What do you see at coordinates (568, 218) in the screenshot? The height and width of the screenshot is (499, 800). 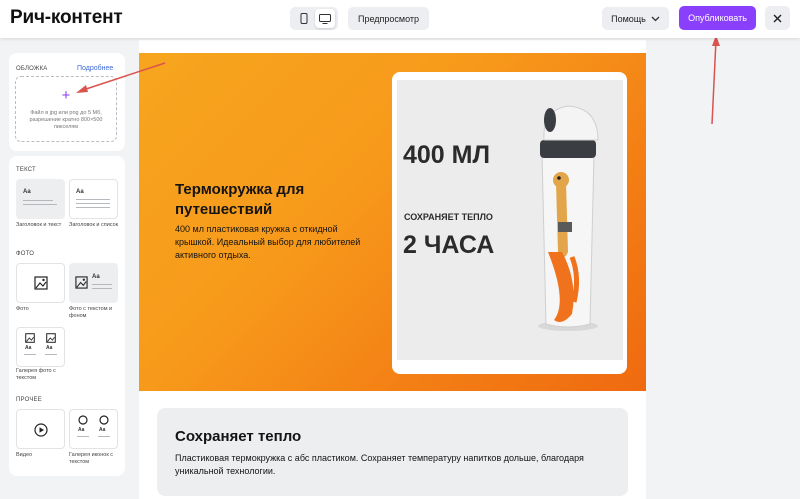 I see `thermo-mug-image` at bounding box center [568, 218].